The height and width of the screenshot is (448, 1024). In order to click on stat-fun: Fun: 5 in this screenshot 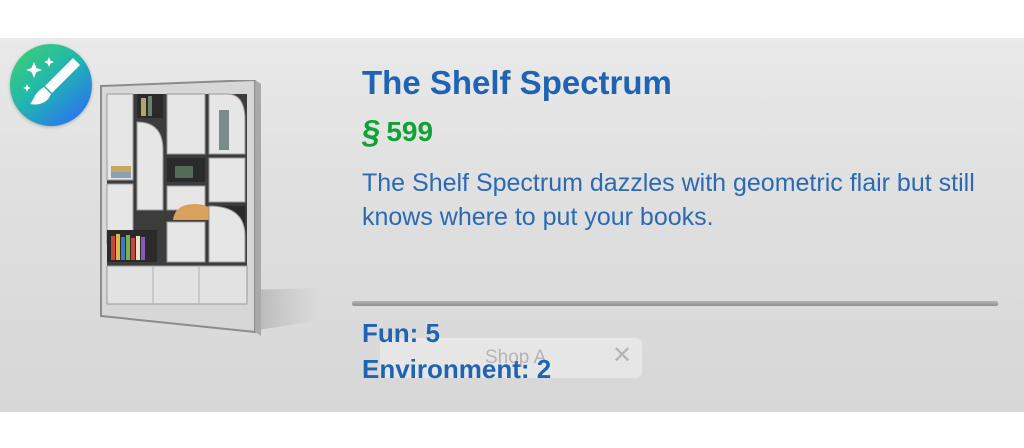, I will do `click(401, 333)`.